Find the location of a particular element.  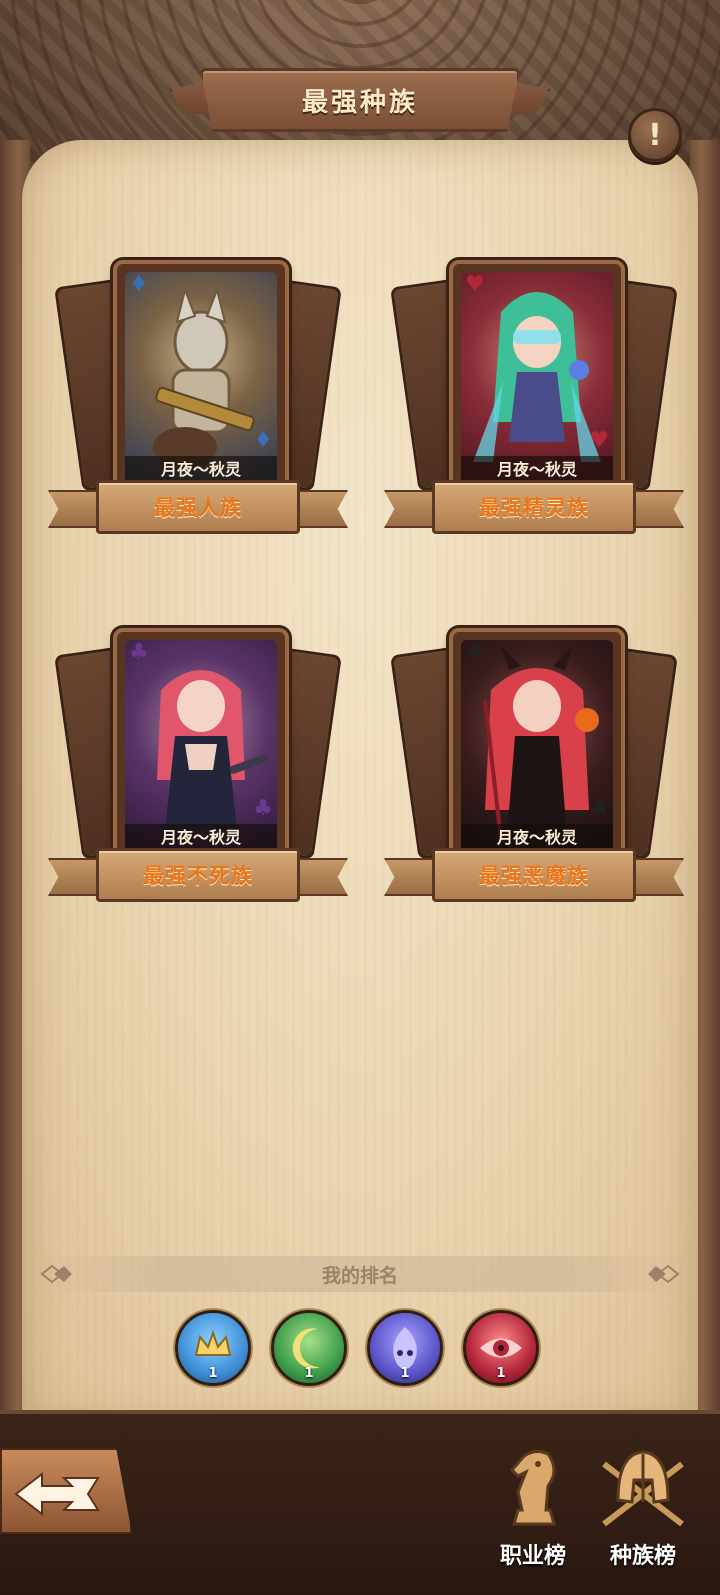

hero-card-elf: ♥ ♥ 月夜～秋灵 is located at coordinates (537, 378).